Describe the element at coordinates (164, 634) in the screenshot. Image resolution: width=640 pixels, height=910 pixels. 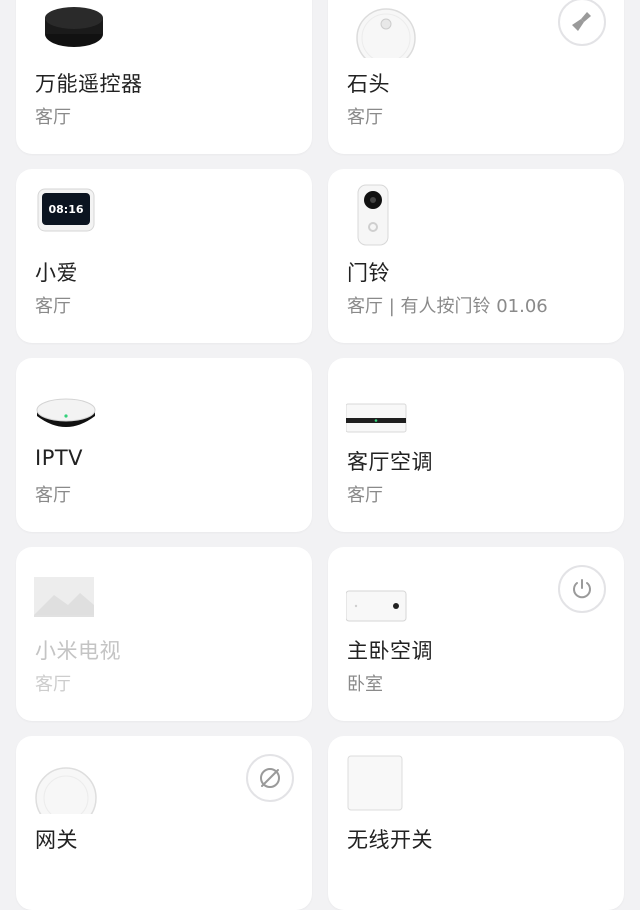
I see `device-card-mi-tv: 小米电视 客厅` at that location.